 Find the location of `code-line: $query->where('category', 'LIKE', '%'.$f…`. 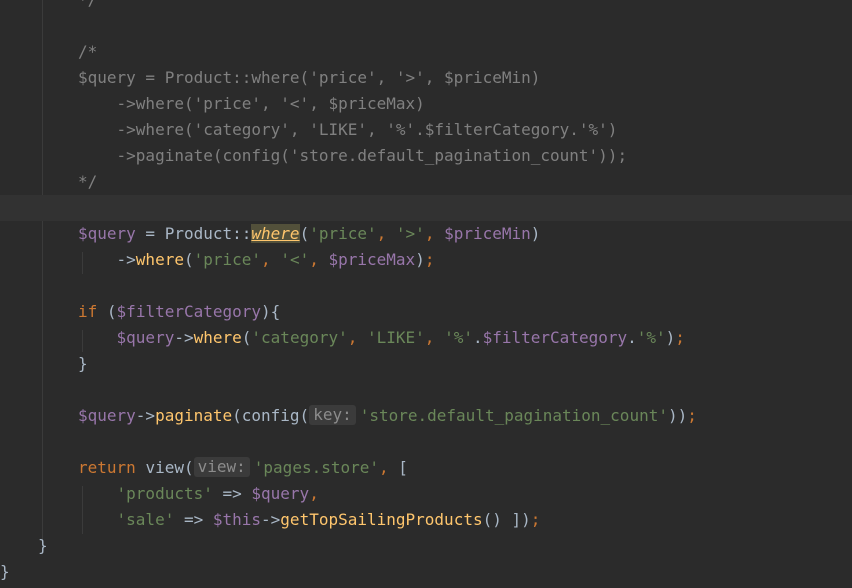

code-line: $query->where('category', 'LIKE', '%'.$f… is located at coordinates (426, 338).